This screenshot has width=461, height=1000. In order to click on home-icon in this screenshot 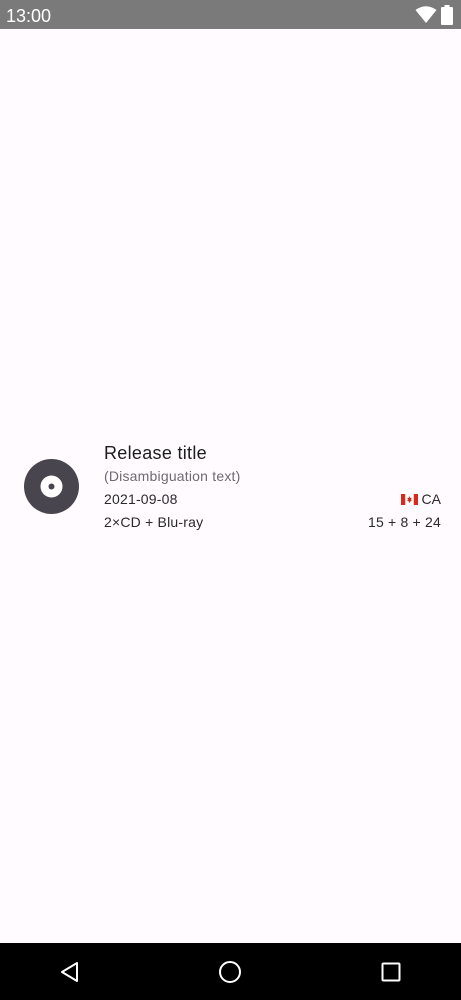, I will do `click(230, 972)`.